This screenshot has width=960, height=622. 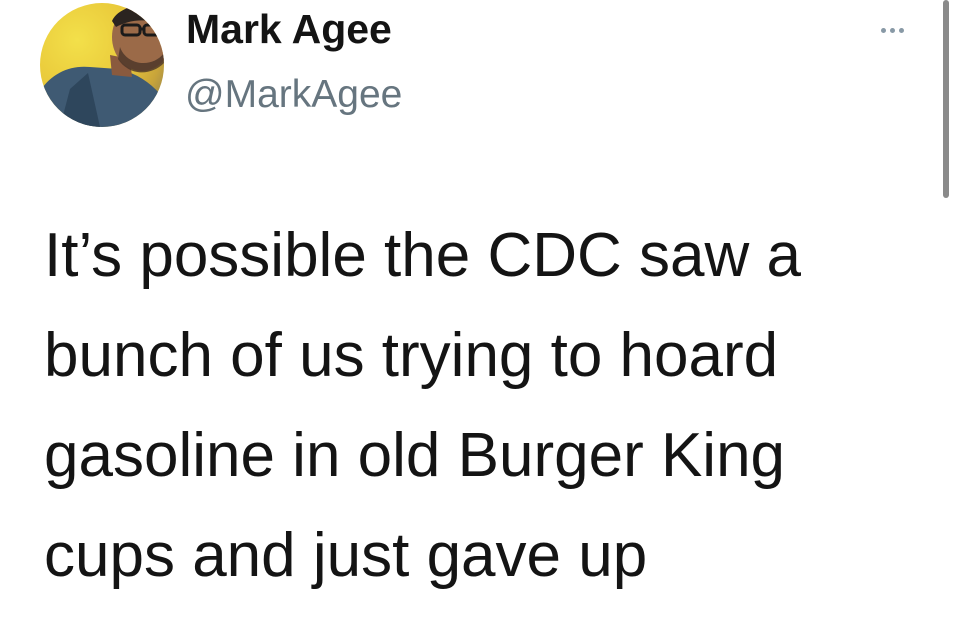 What do you see at coordinates (415, 455) in the screenshot?
I see `tweet-text-line: gasoline in old Burger King` at bounding box center [415, 455].